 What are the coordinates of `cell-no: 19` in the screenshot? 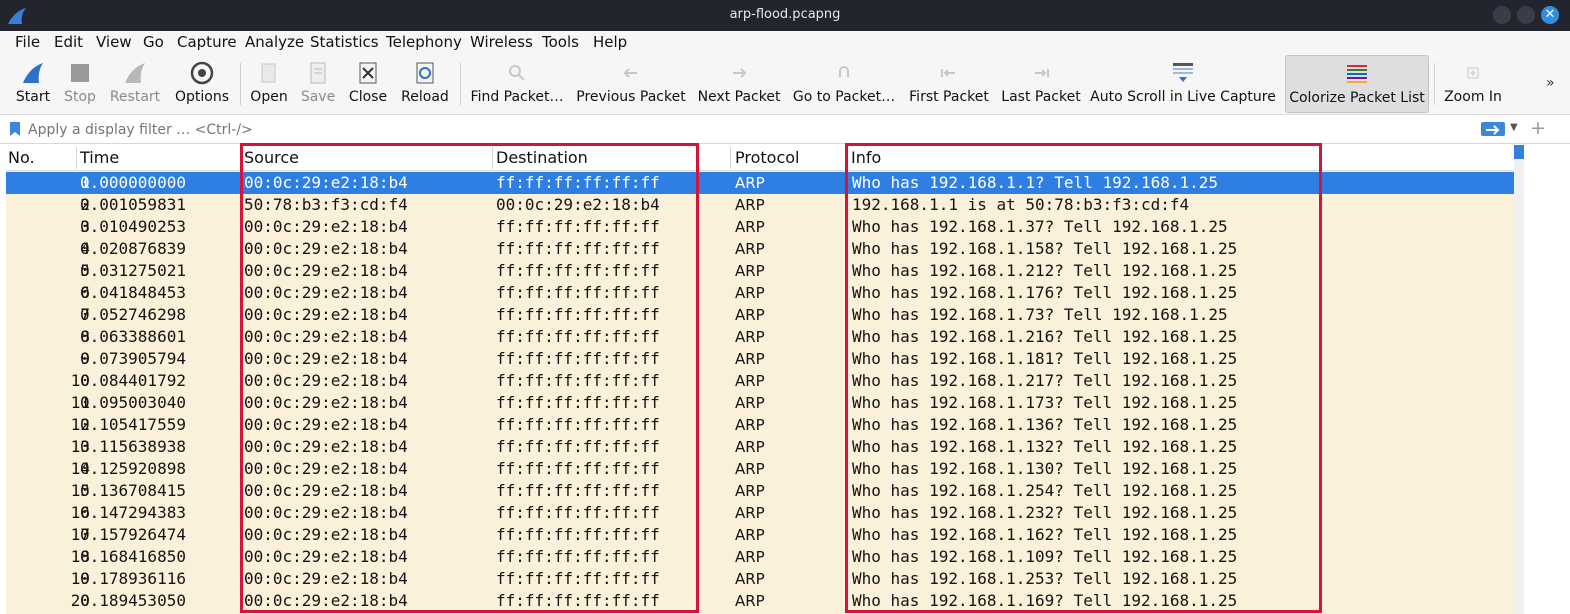 It's located at (80, 578).